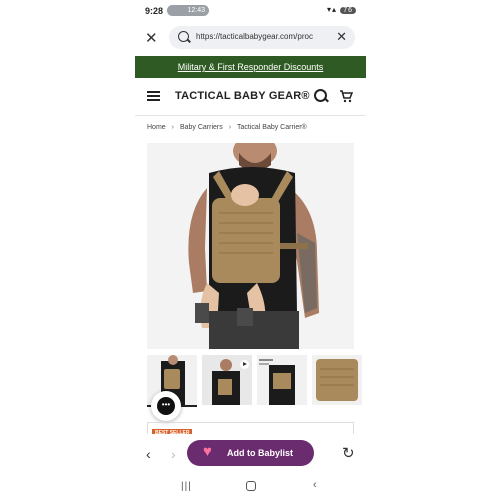 This screenshot has width=500, height=500. I want to click on site-logo: TACTICAL BABY GEAR®, so click(242, 96).